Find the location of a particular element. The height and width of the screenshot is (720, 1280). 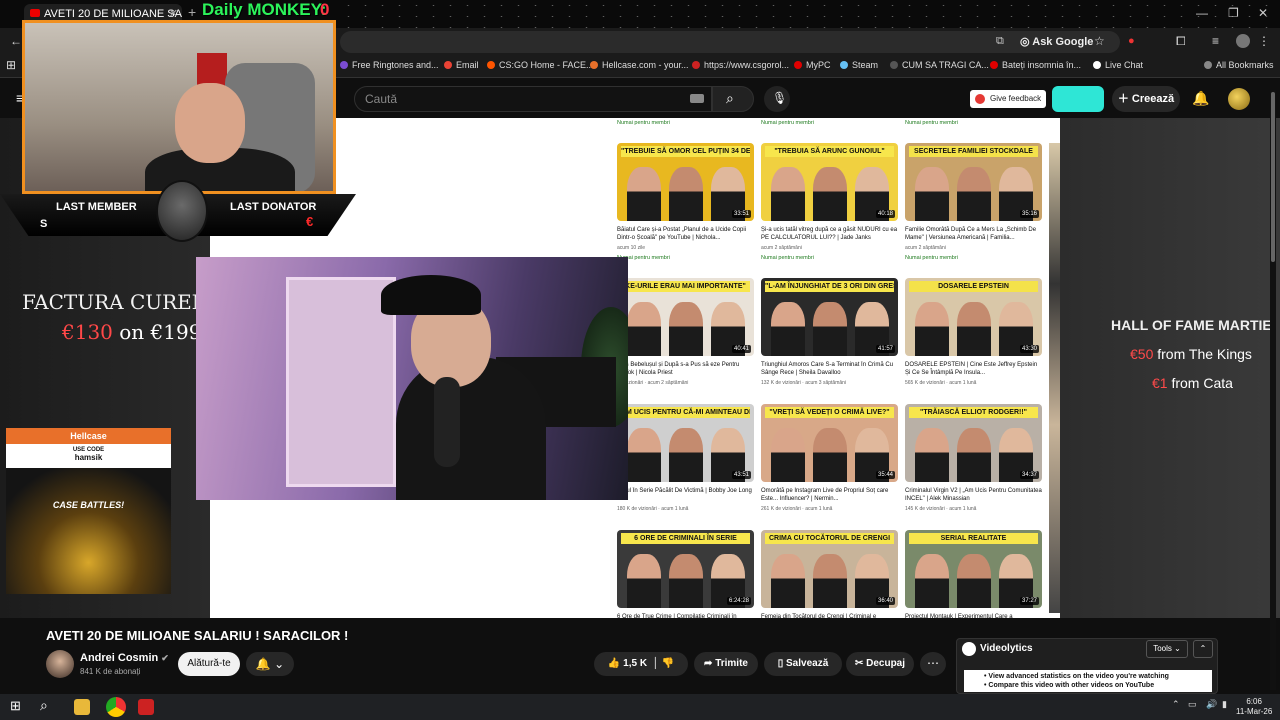

obs-app-icon is located at coordinates (146, 707).